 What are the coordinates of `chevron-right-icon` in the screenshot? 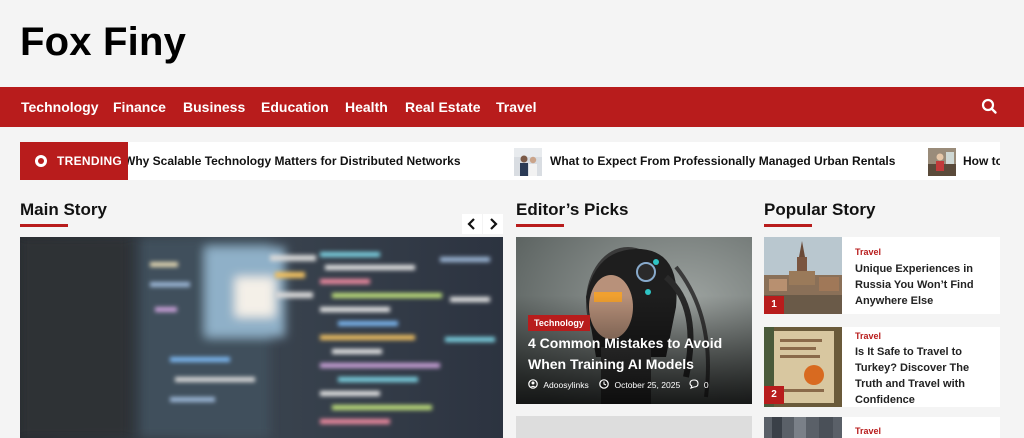 It's located at (494, 224).